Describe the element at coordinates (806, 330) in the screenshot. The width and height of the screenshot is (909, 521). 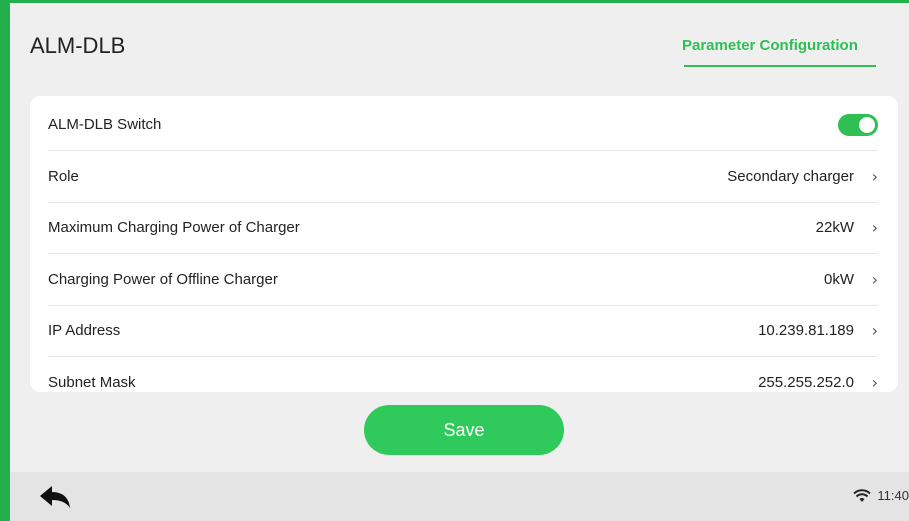
I see `setting-value: 10.239.81.189` at that location.